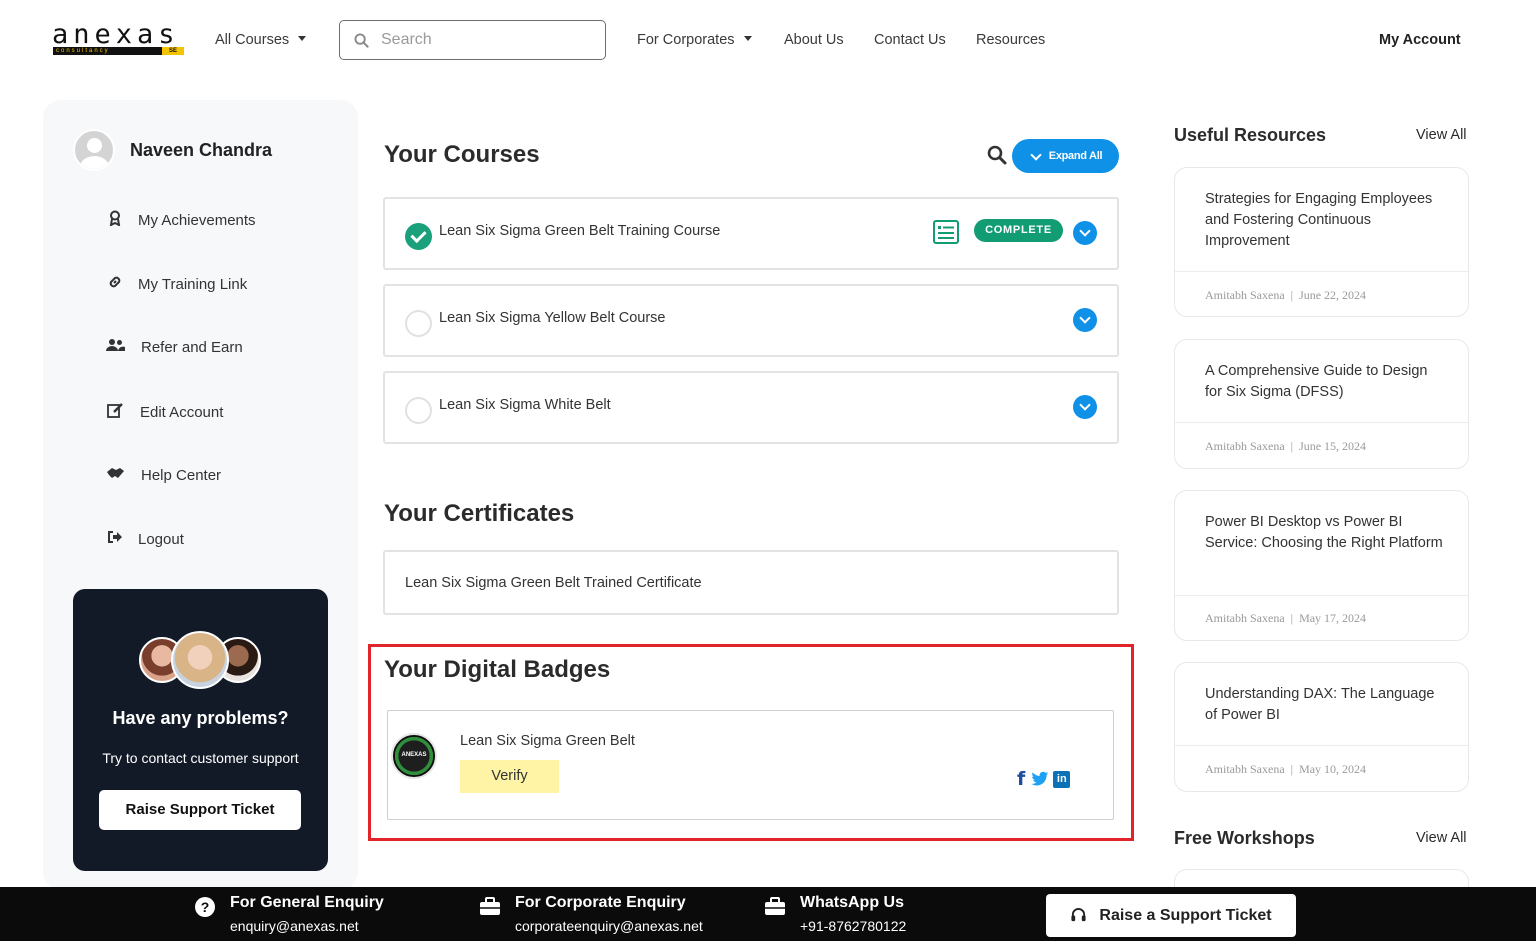  I want to click on support-title: Have any problems?, so click(200, 718).